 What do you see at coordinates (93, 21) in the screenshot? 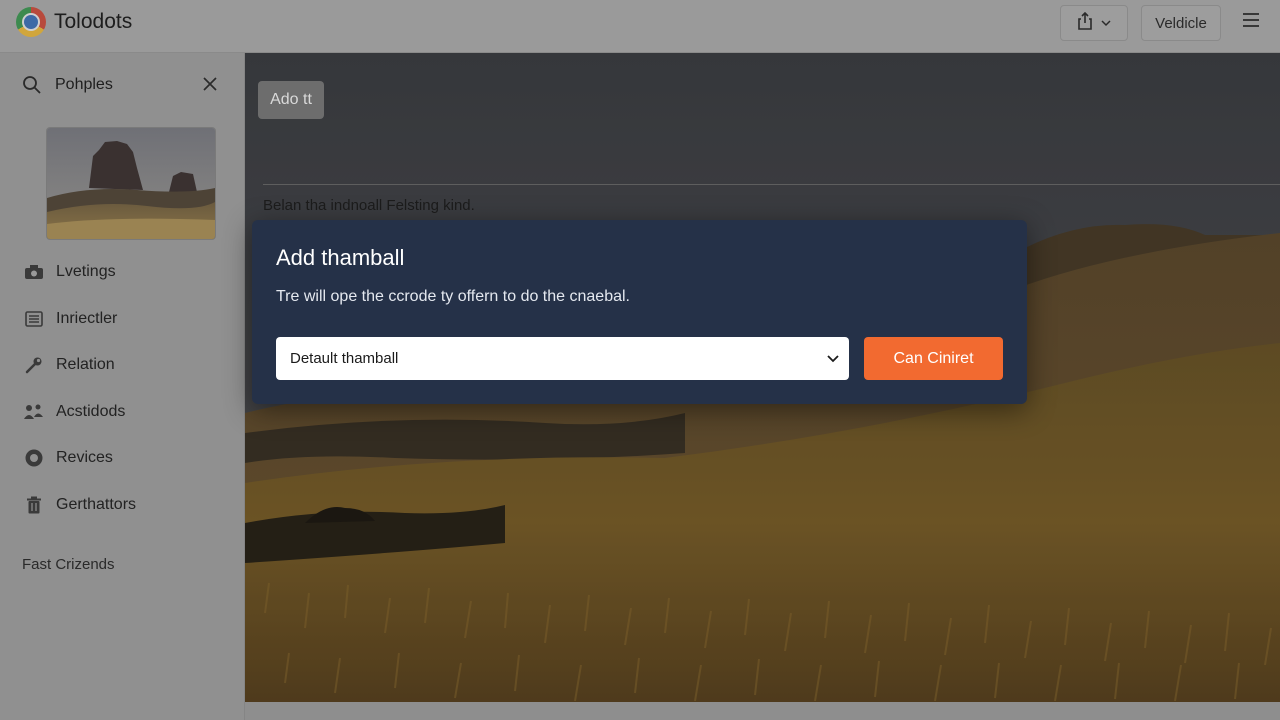
I see `app-title: Tolodots` at bounding box center [93, 21].